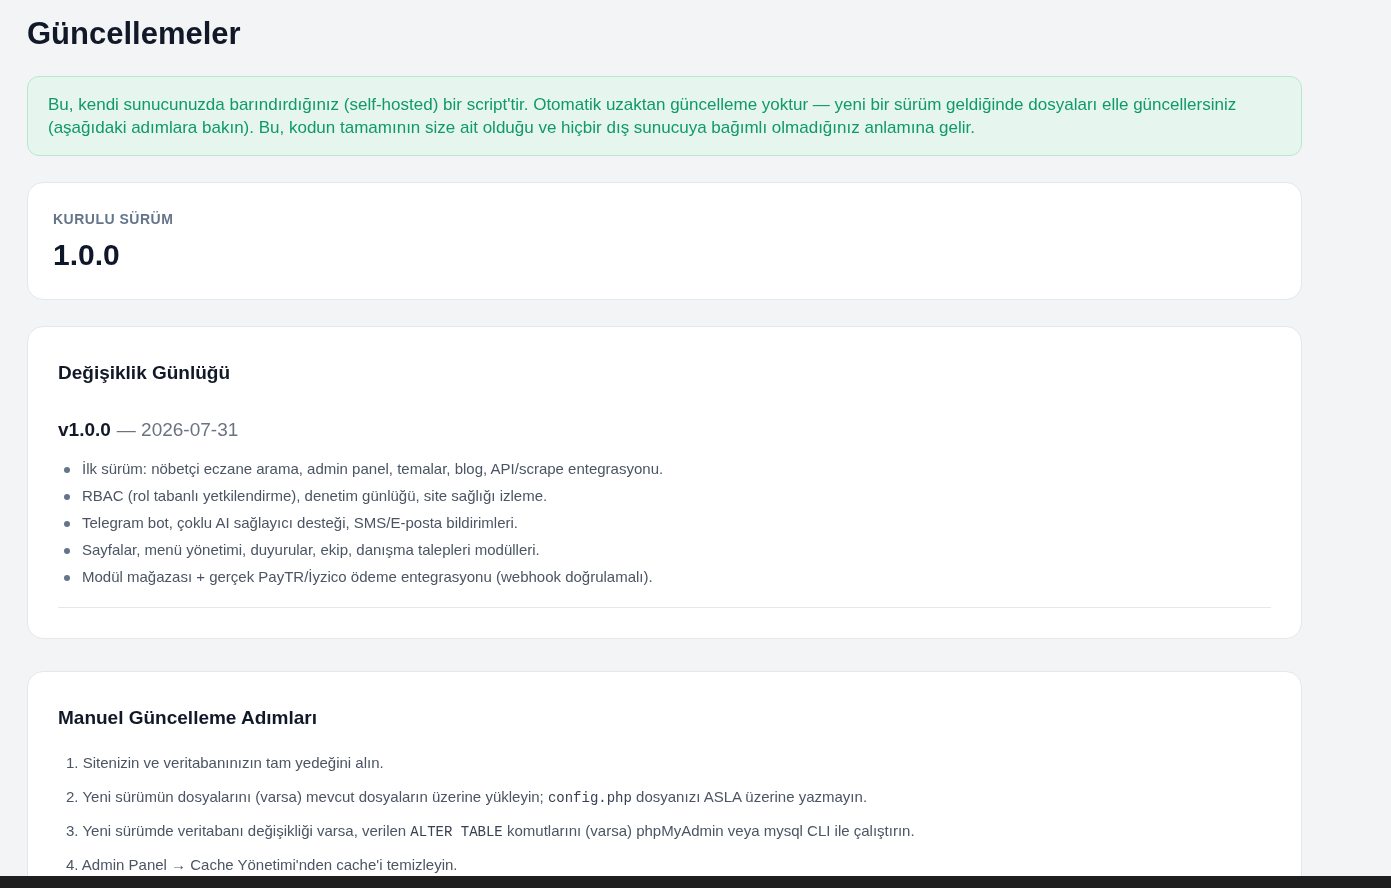  Describe the element at coordinates (188, 718) in the screenshot. I see `card-title: Manuel Güncelleme Adımları` at that location.